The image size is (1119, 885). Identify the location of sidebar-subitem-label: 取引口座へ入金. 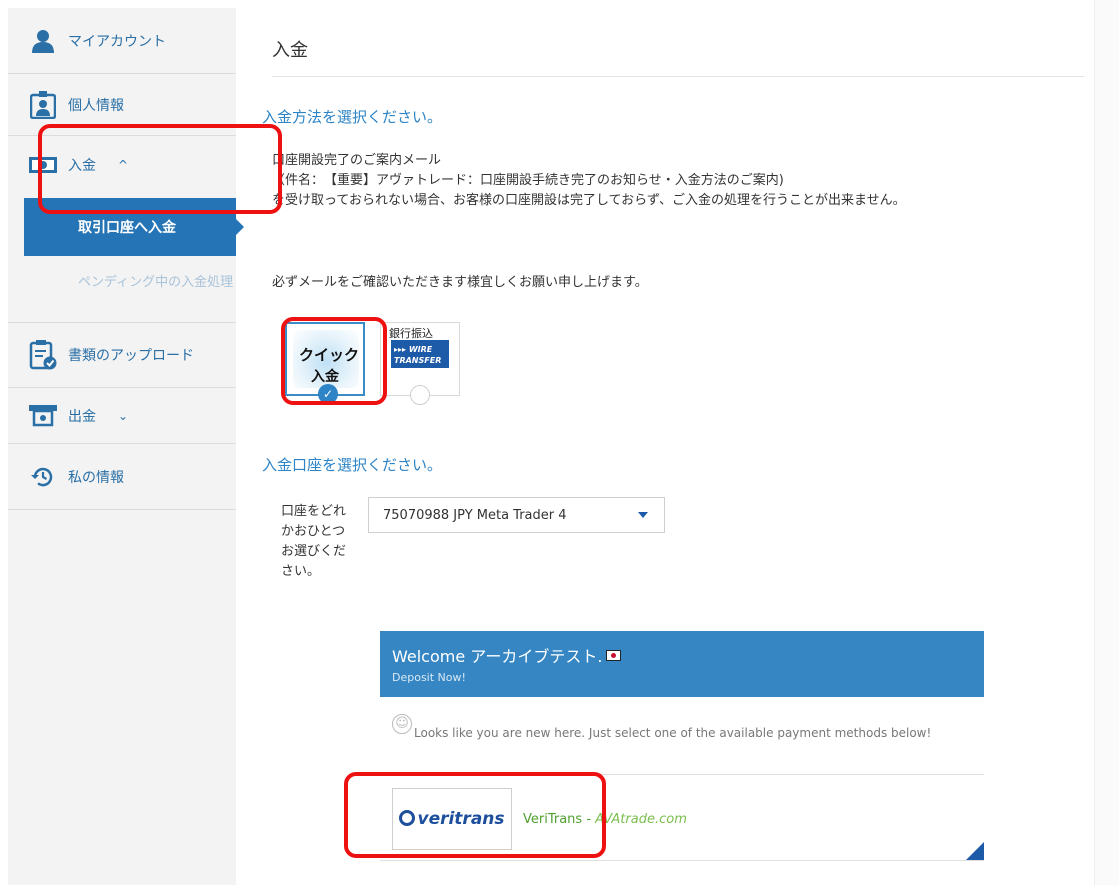
(127, 228).